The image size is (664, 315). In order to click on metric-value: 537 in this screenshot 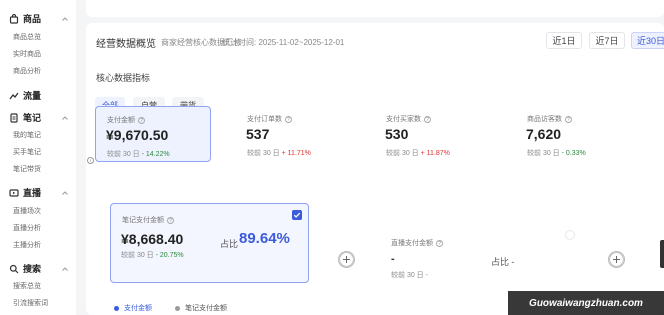, I will do `click(258, 134)`.